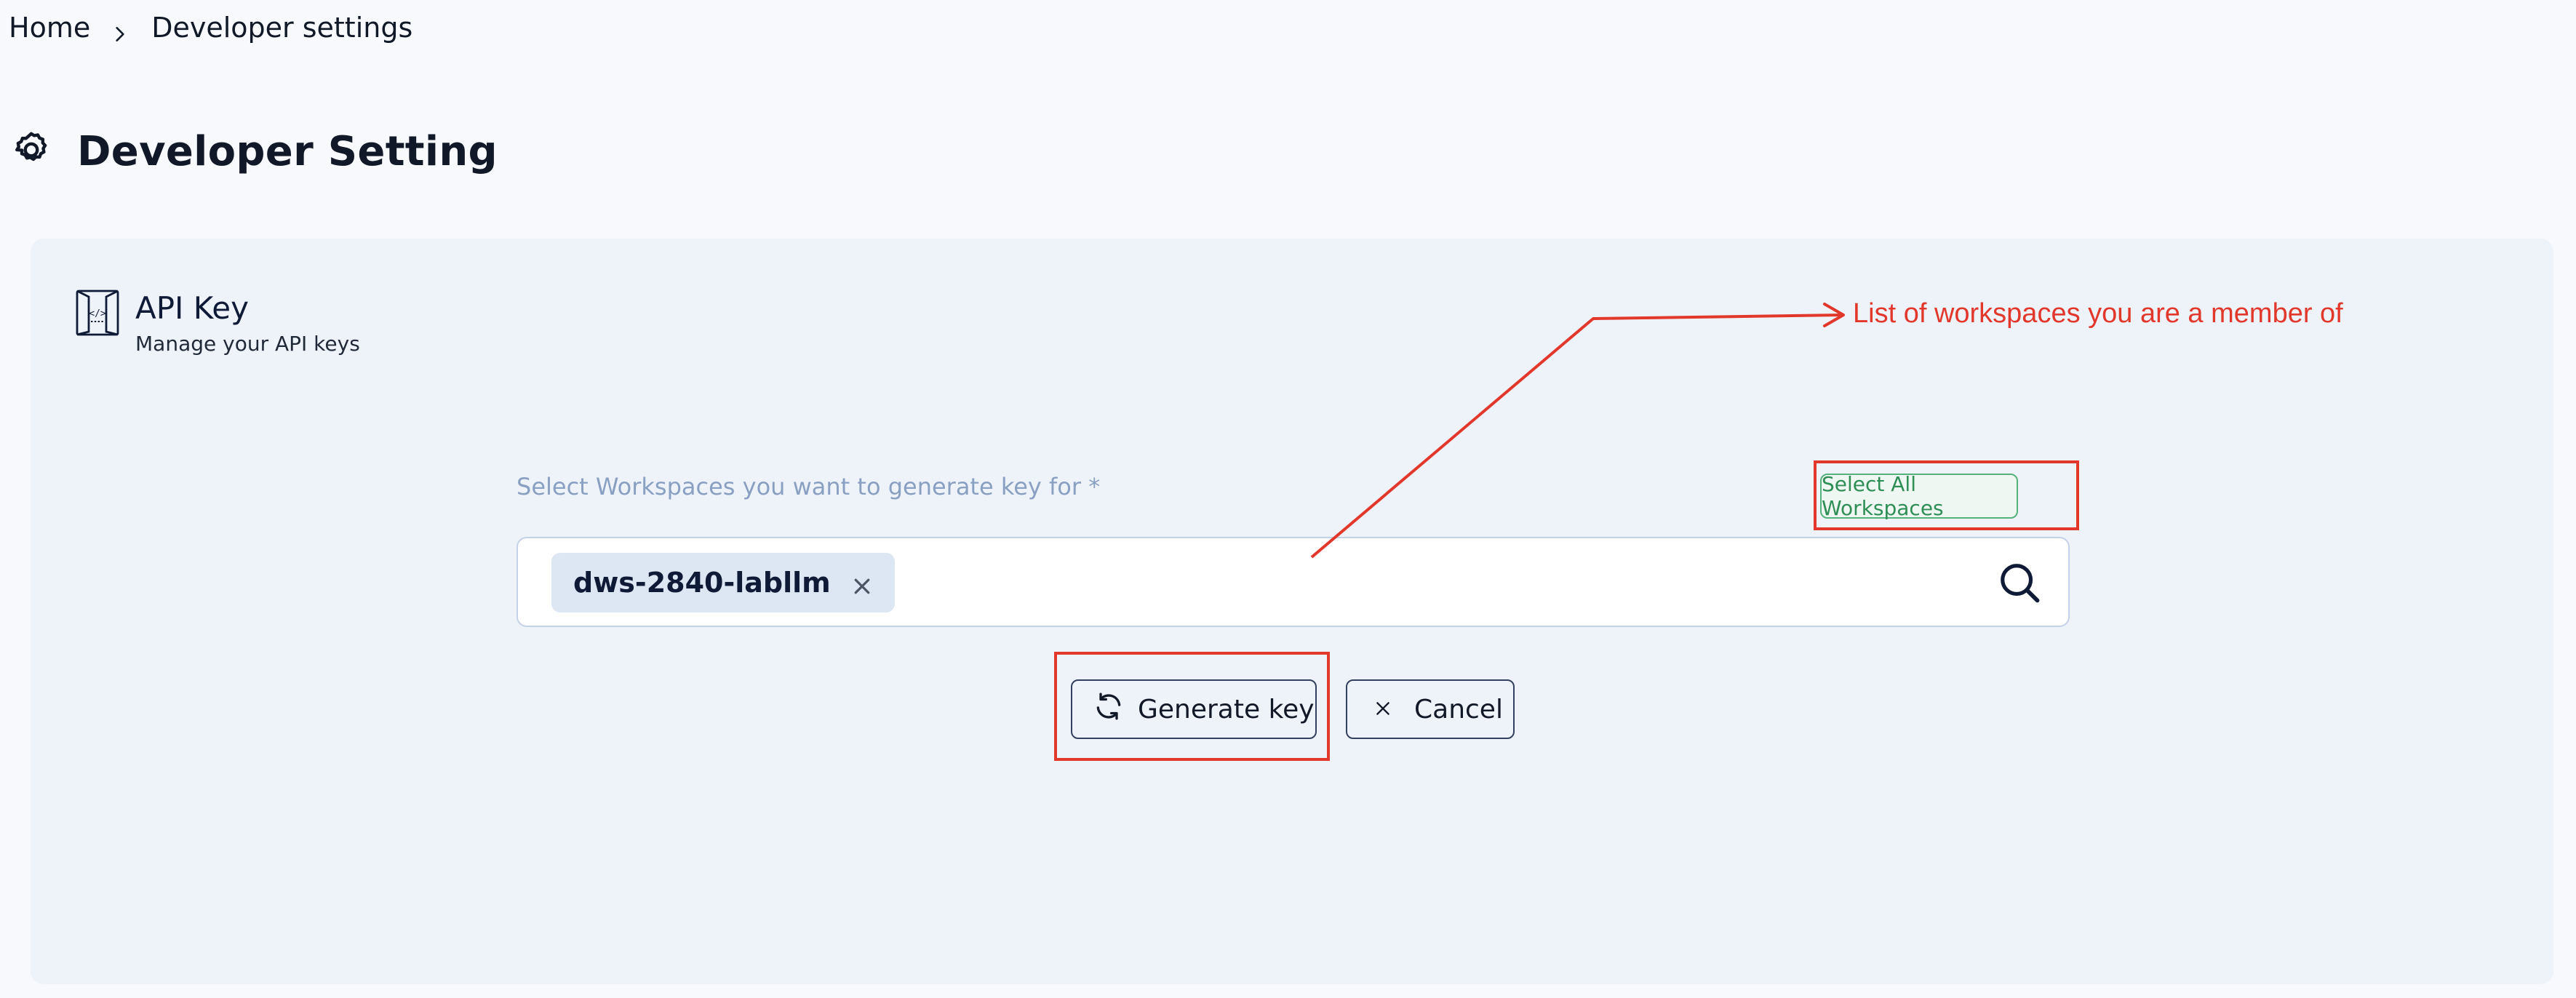  Describe the element at coordinates (31, 151) in the screenshot. I see `gear-icon` at that location.